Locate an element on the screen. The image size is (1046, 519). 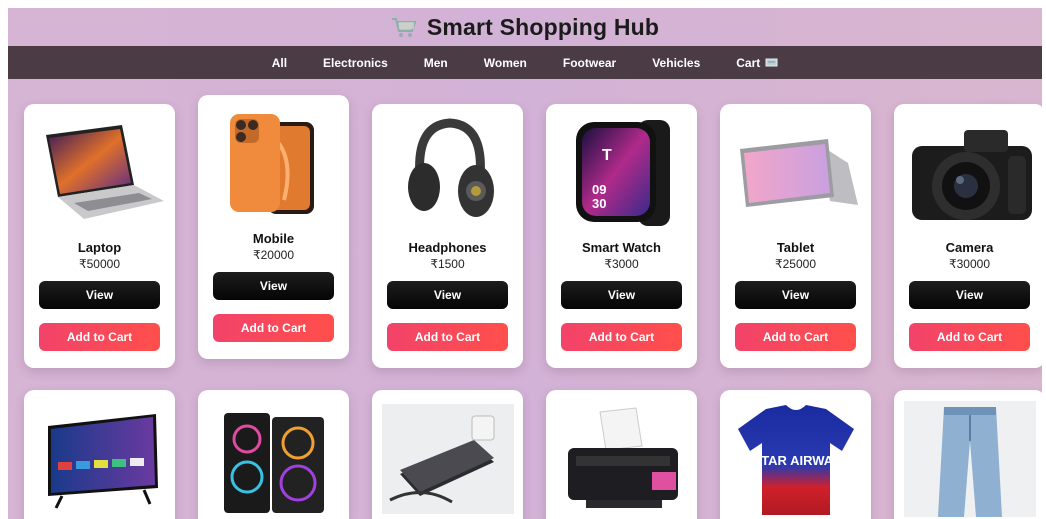
product-card-tablet: Tablet ₹25000 View Add to Cart is located at coordinates (795, 236).